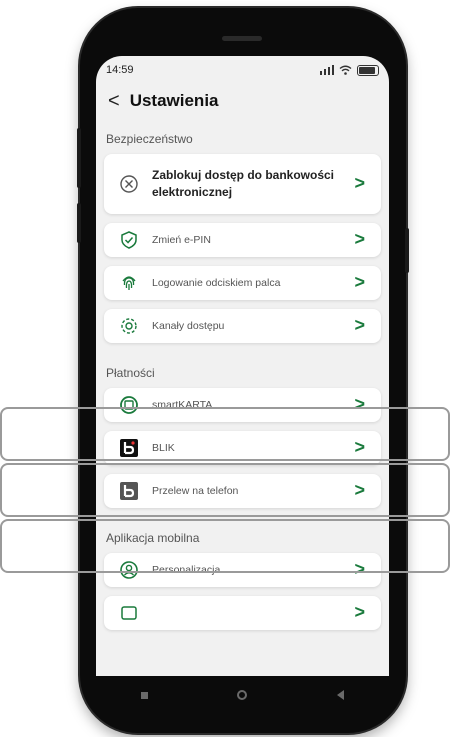 This screenshot has width=450, height=737. What do you see at coordinates (327, 70) in the screenshot?
I see `signal-icon` at bounding box center [327, 70].